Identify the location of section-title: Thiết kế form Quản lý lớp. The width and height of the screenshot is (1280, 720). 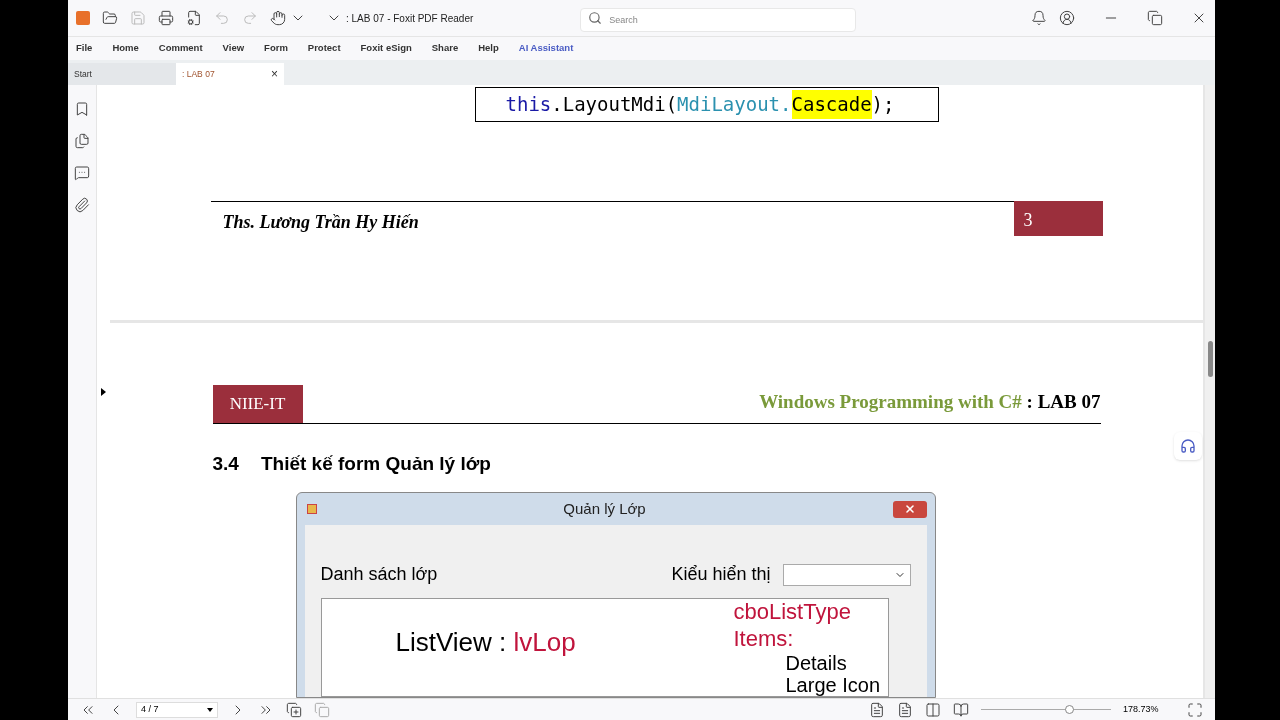
(375, 463).